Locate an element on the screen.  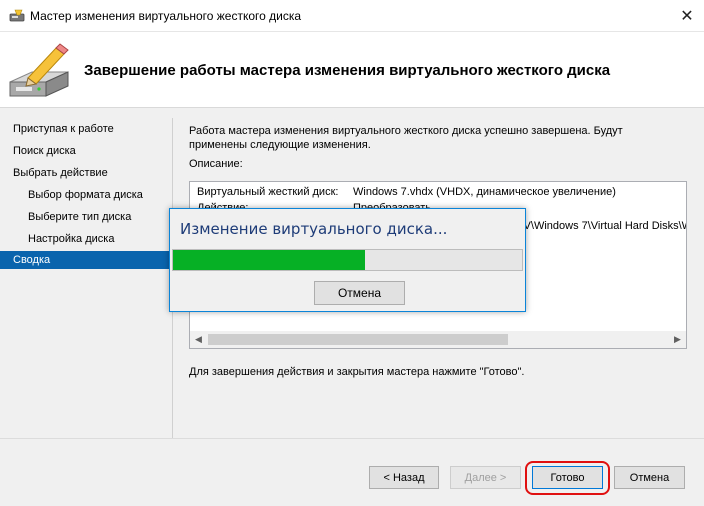
sidebar-item-summary: Сводка is located at coordinates (84, 260).